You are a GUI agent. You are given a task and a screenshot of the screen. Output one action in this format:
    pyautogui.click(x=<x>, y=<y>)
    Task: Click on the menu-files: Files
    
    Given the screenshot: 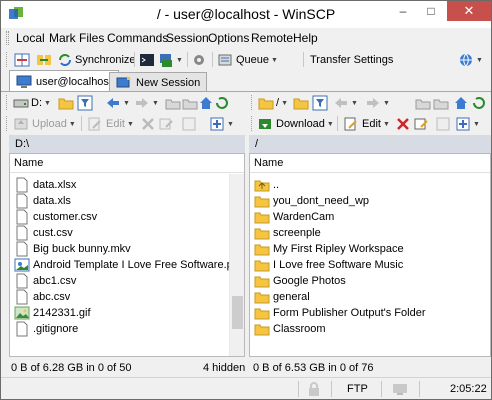 What is the action you would take?
    pyautogui.click(x=91, y=38)
    